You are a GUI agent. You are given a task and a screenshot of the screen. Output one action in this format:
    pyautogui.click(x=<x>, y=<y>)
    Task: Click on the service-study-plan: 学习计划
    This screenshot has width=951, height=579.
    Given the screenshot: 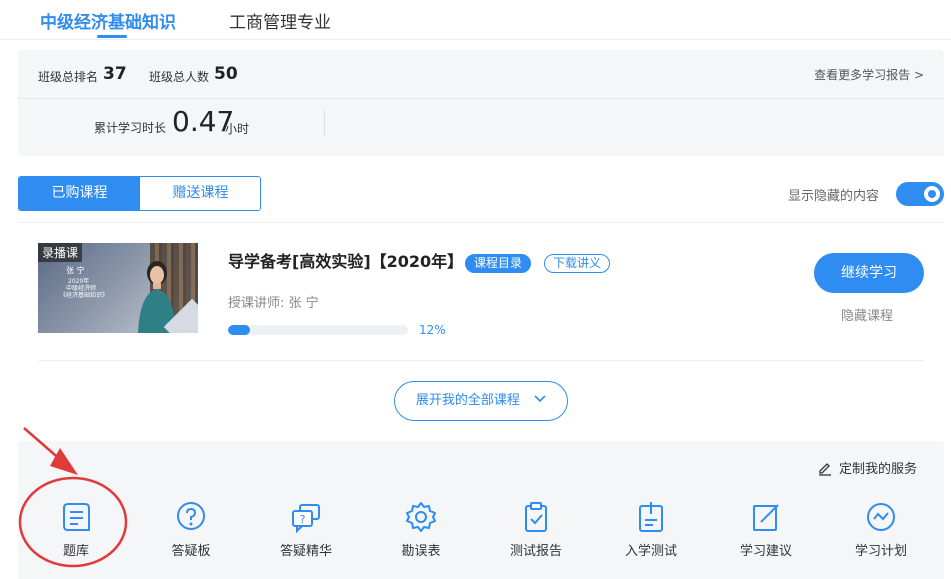 What is the action you would take?
    pyautogui.click(x=881, y=529)
    